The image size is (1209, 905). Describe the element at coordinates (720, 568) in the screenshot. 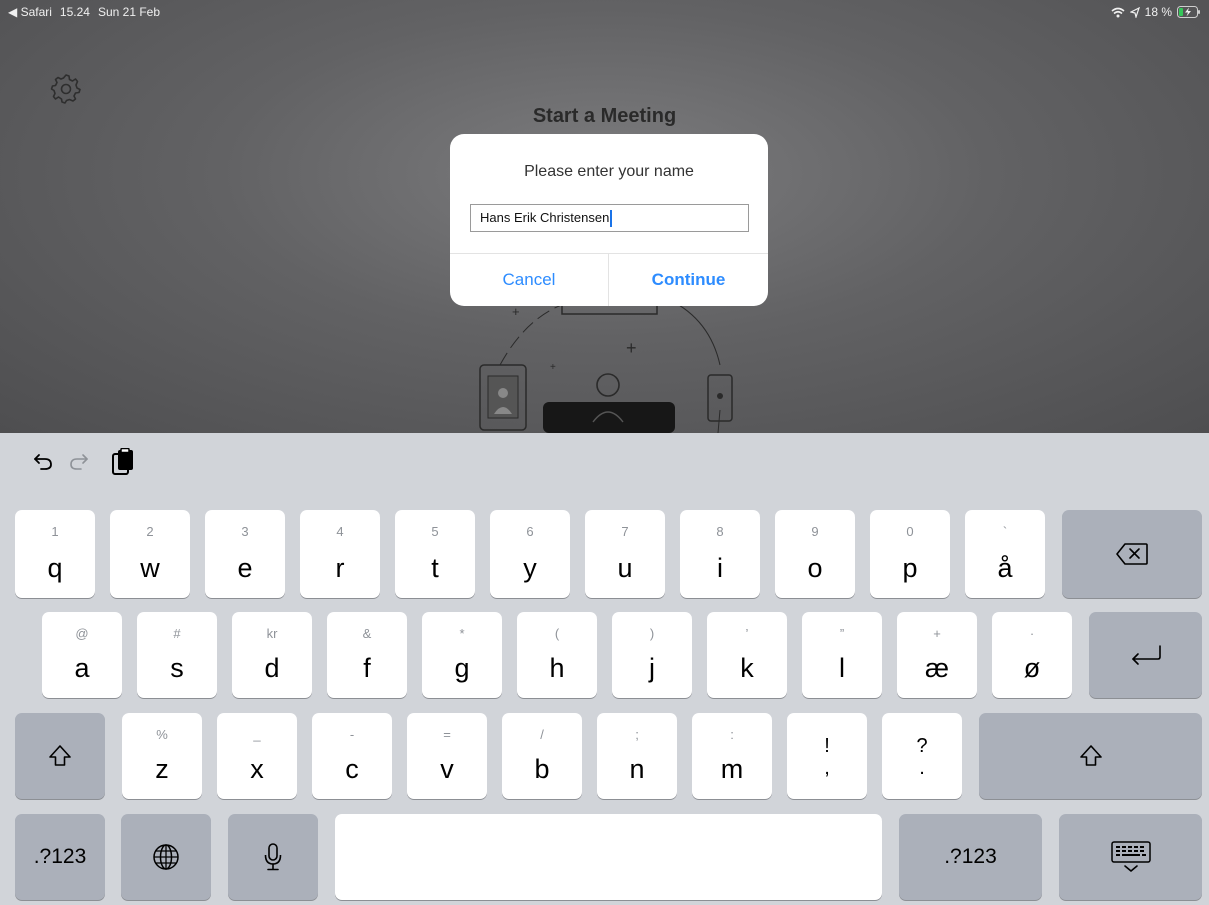

I see `key-label: i` at that location.